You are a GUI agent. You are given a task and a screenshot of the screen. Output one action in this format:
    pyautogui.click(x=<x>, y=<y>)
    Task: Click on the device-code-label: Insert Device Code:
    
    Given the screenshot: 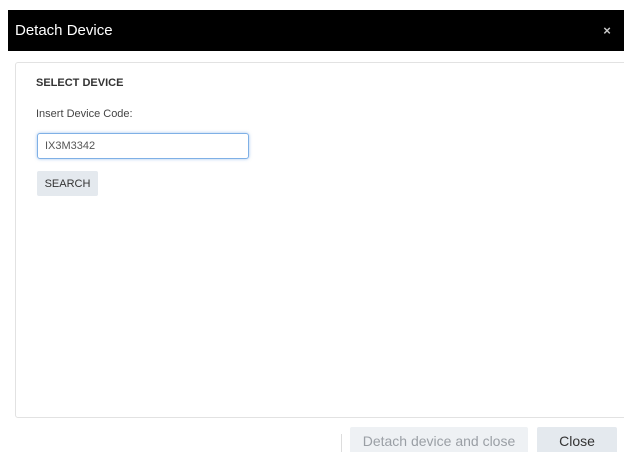 What is the action you would take?
    pyautogui.click(x=84, y=114)
    